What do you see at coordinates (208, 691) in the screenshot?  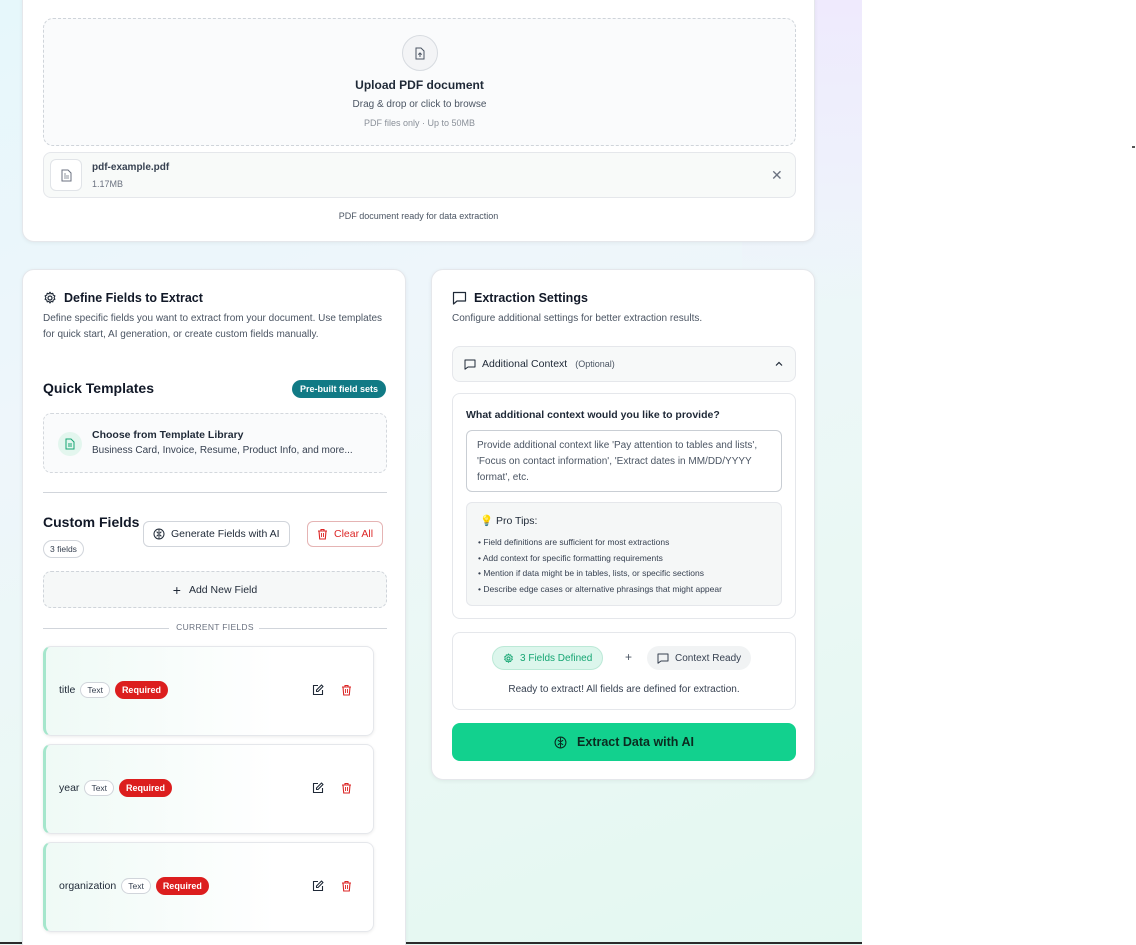 I see `field-card: title Text Required` at bounding box center [208, 691].